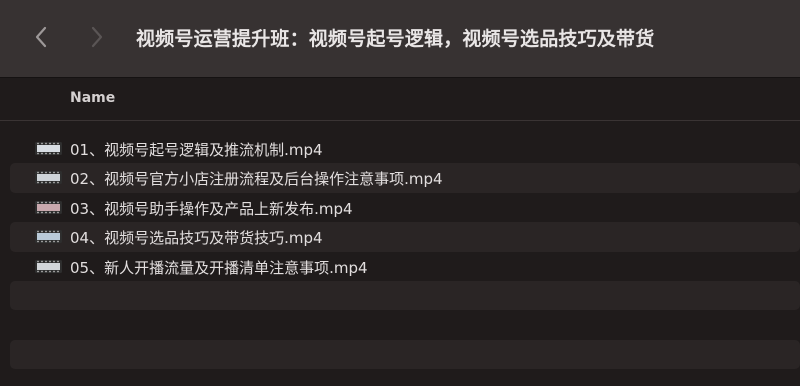  I want to click on back-button, so click(41, 37).